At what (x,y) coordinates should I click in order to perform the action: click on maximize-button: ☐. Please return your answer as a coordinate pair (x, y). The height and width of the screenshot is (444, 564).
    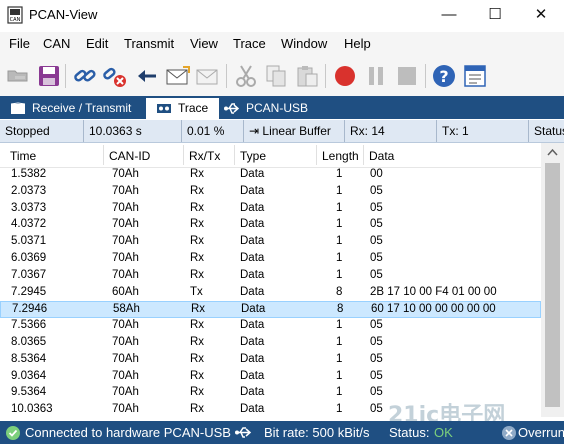
    Looking at the image, I should click on (495, 15).